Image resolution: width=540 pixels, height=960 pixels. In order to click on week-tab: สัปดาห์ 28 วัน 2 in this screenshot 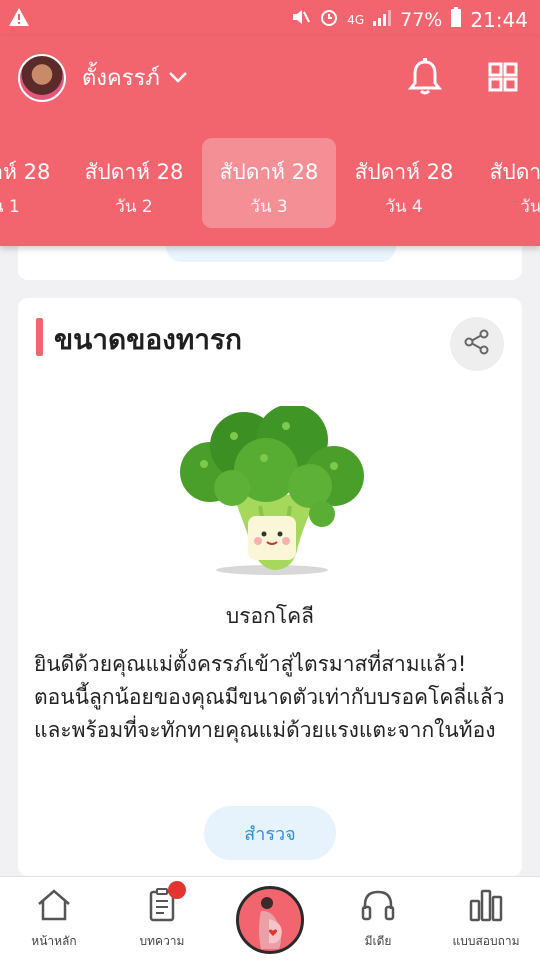, I will do `click(134, 183)`.